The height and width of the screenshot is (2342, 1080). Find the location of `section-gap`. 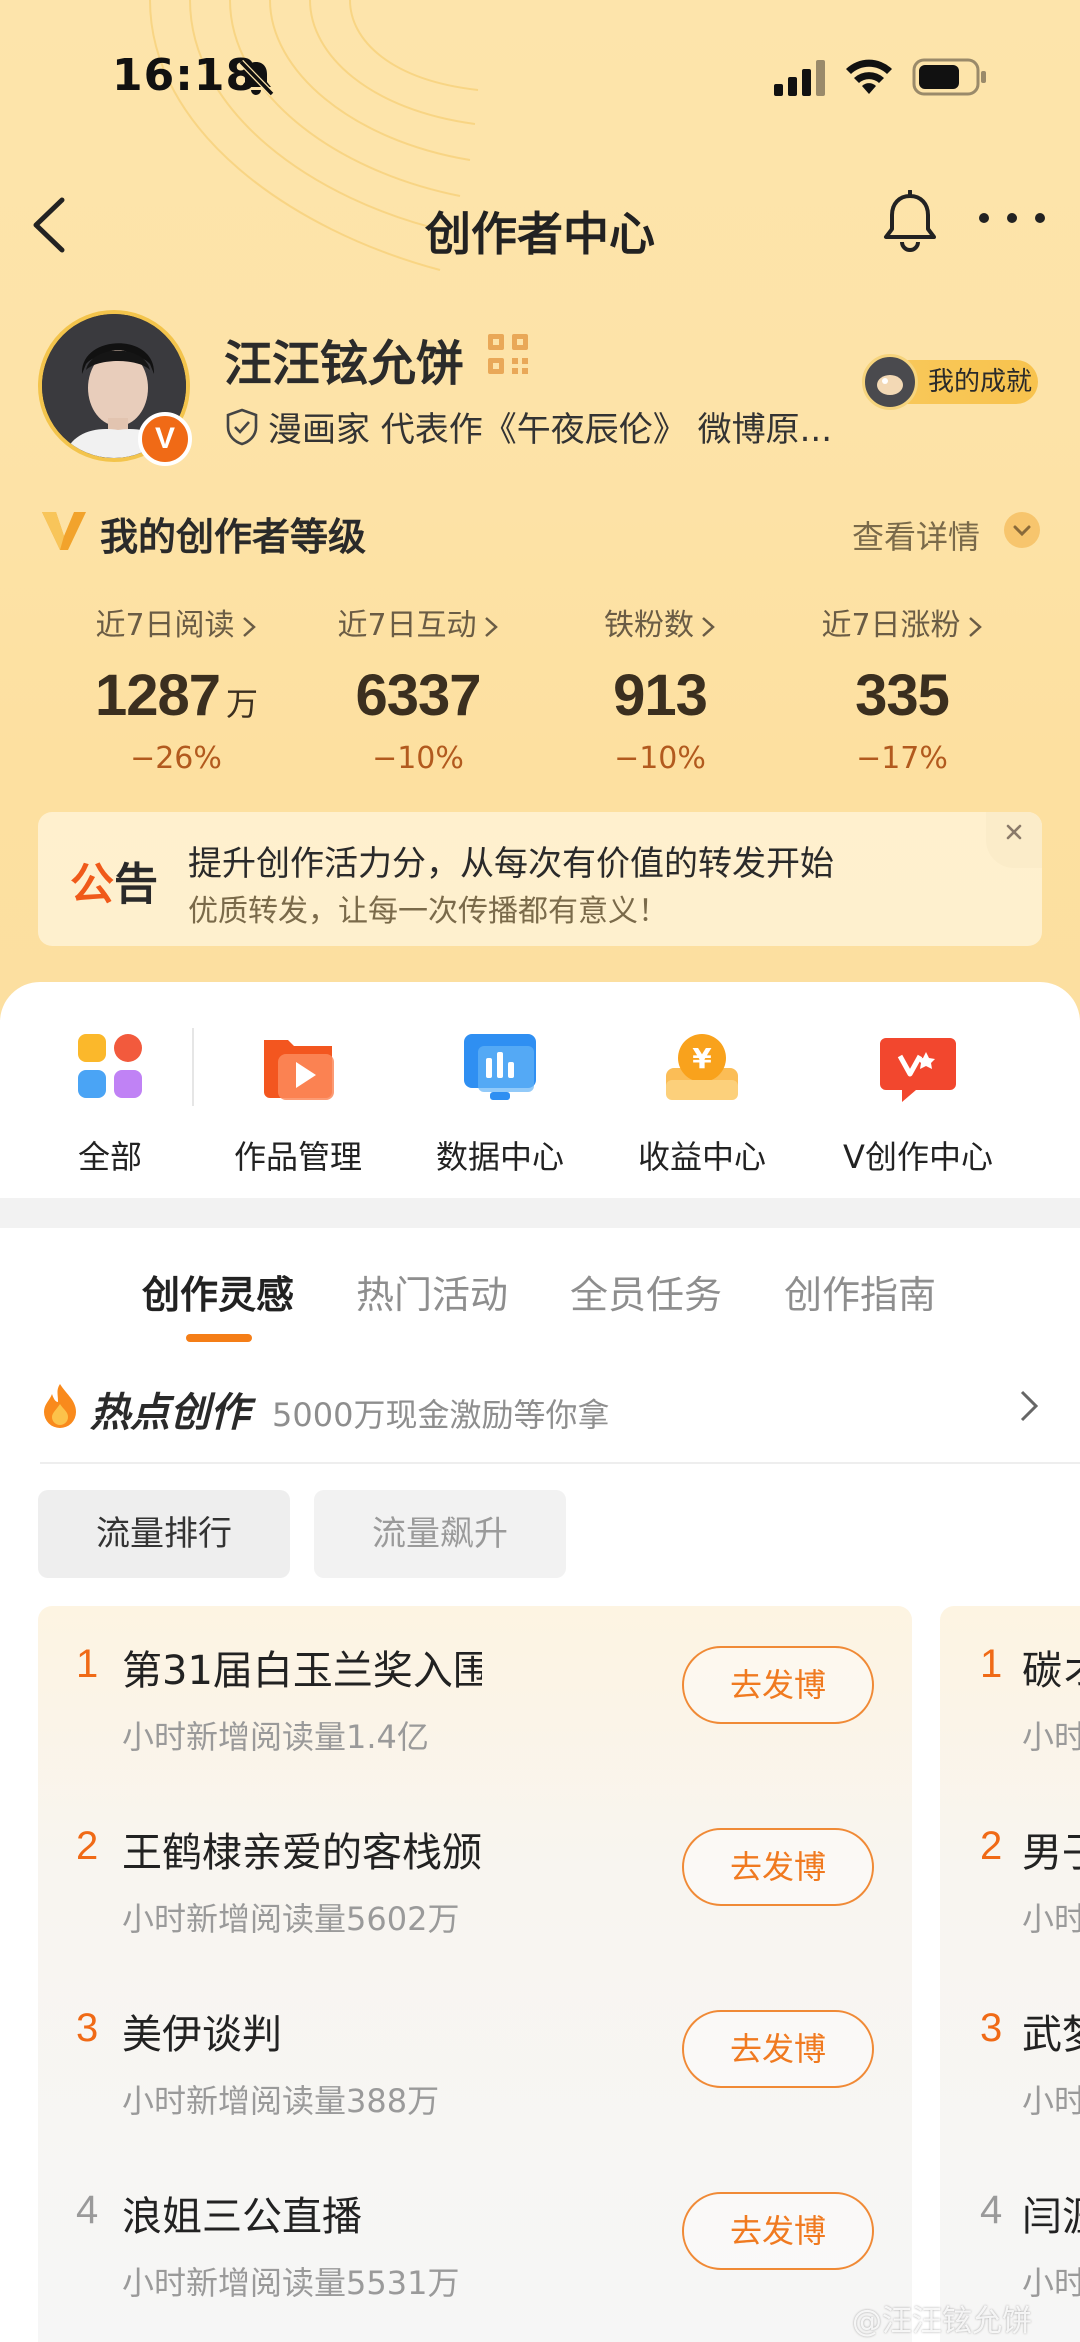

section-gap is located at coordinates (540, 1213).